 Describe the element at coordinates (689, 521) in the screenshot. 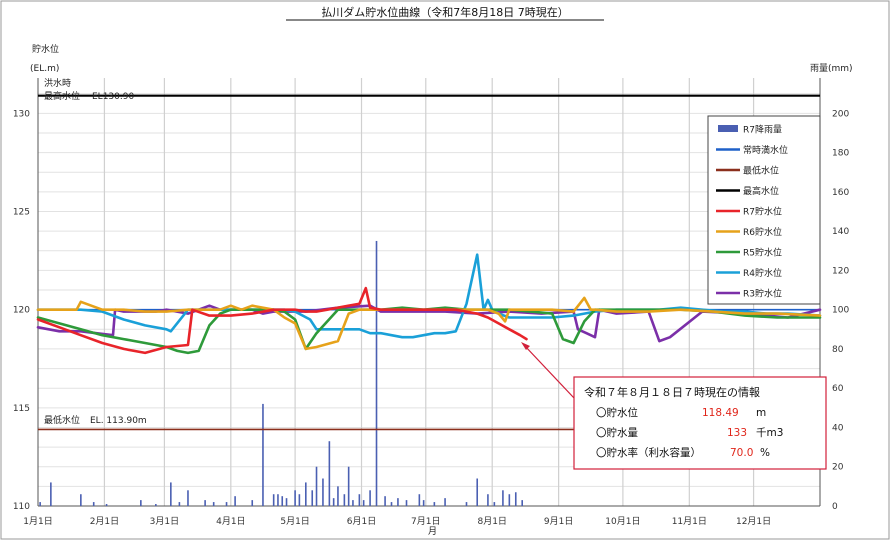

I see `x-tick-label: 11月1日` at that location.